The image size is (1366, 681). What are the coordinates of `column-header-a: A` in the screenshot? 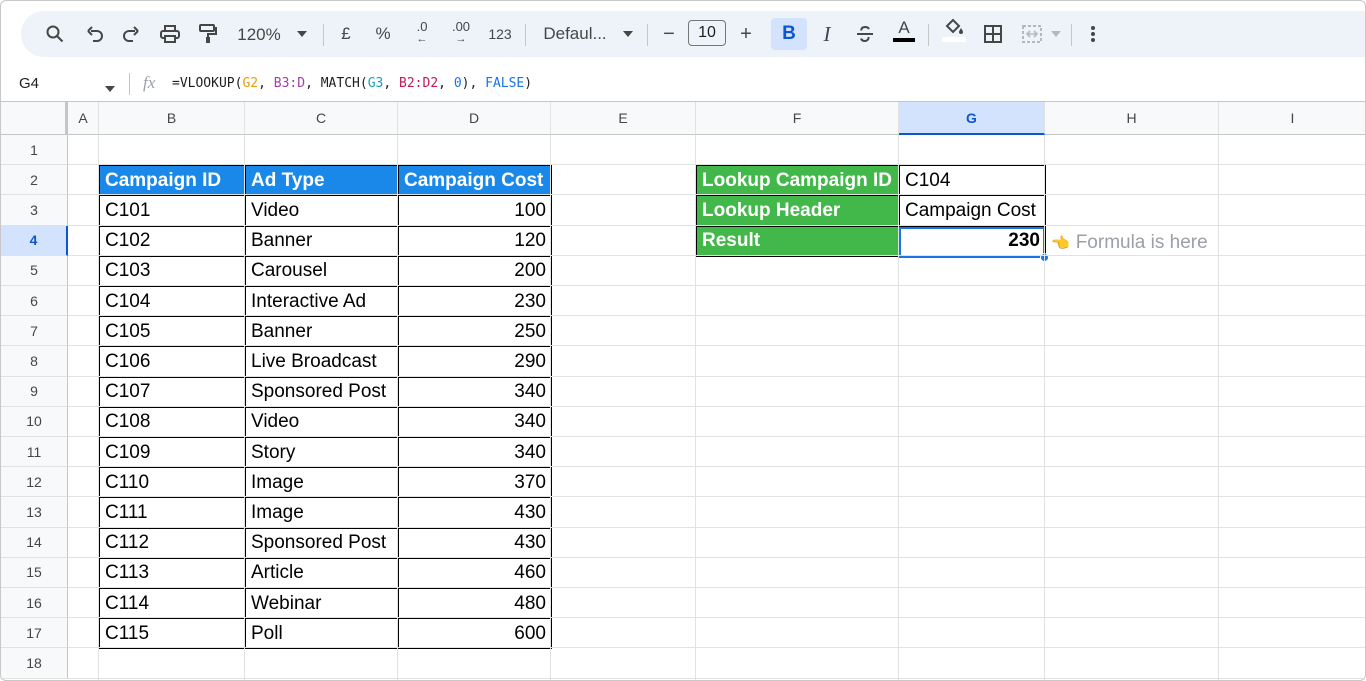 It's located at (83, 118).